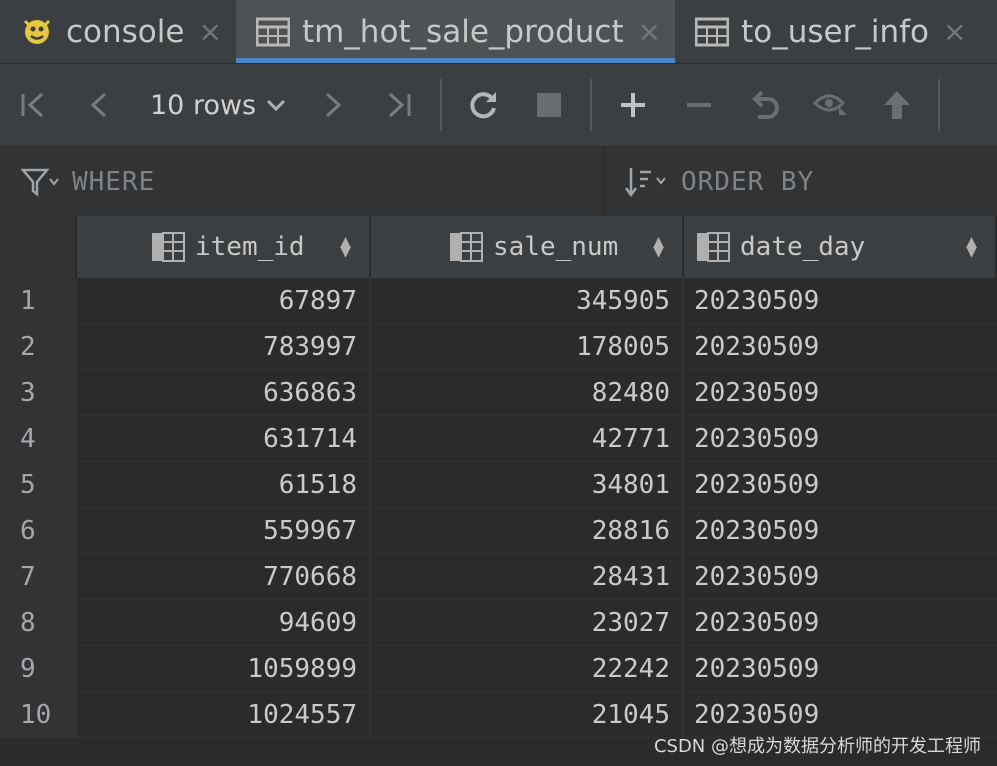  What do you see at coordinates (38, 715) in the screenshot?
I see `row-number: 10` at bounding box center [38, 715].